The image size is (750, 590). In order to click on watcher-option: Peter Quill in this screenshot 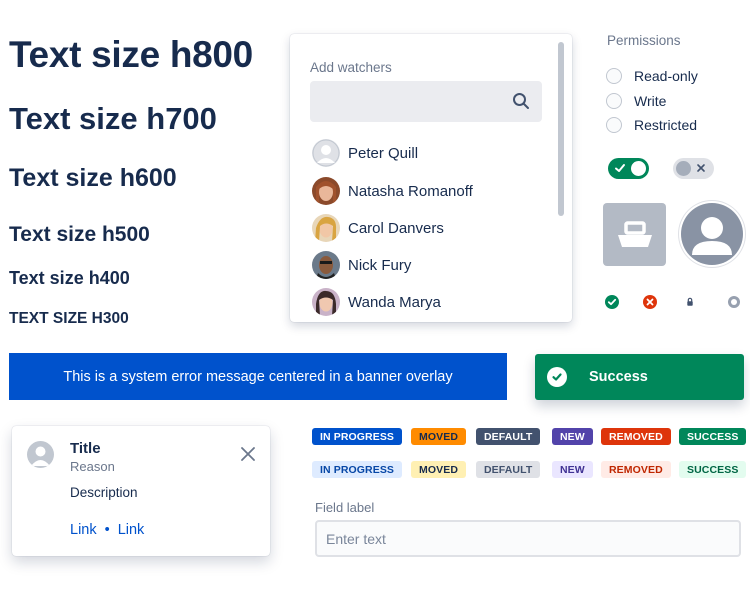, I will do `click(365, 153)`.